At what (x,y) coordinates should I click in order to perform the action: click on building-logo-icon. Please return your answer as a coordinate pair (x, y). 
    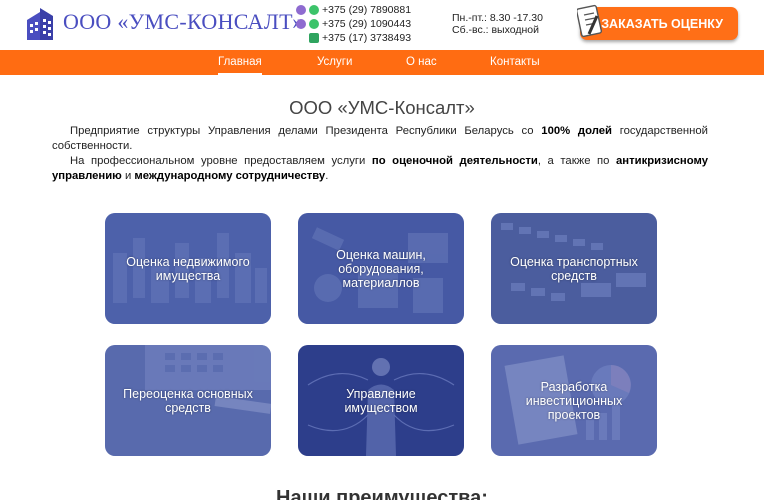
    Looking at the image, I should click on (40, 24).